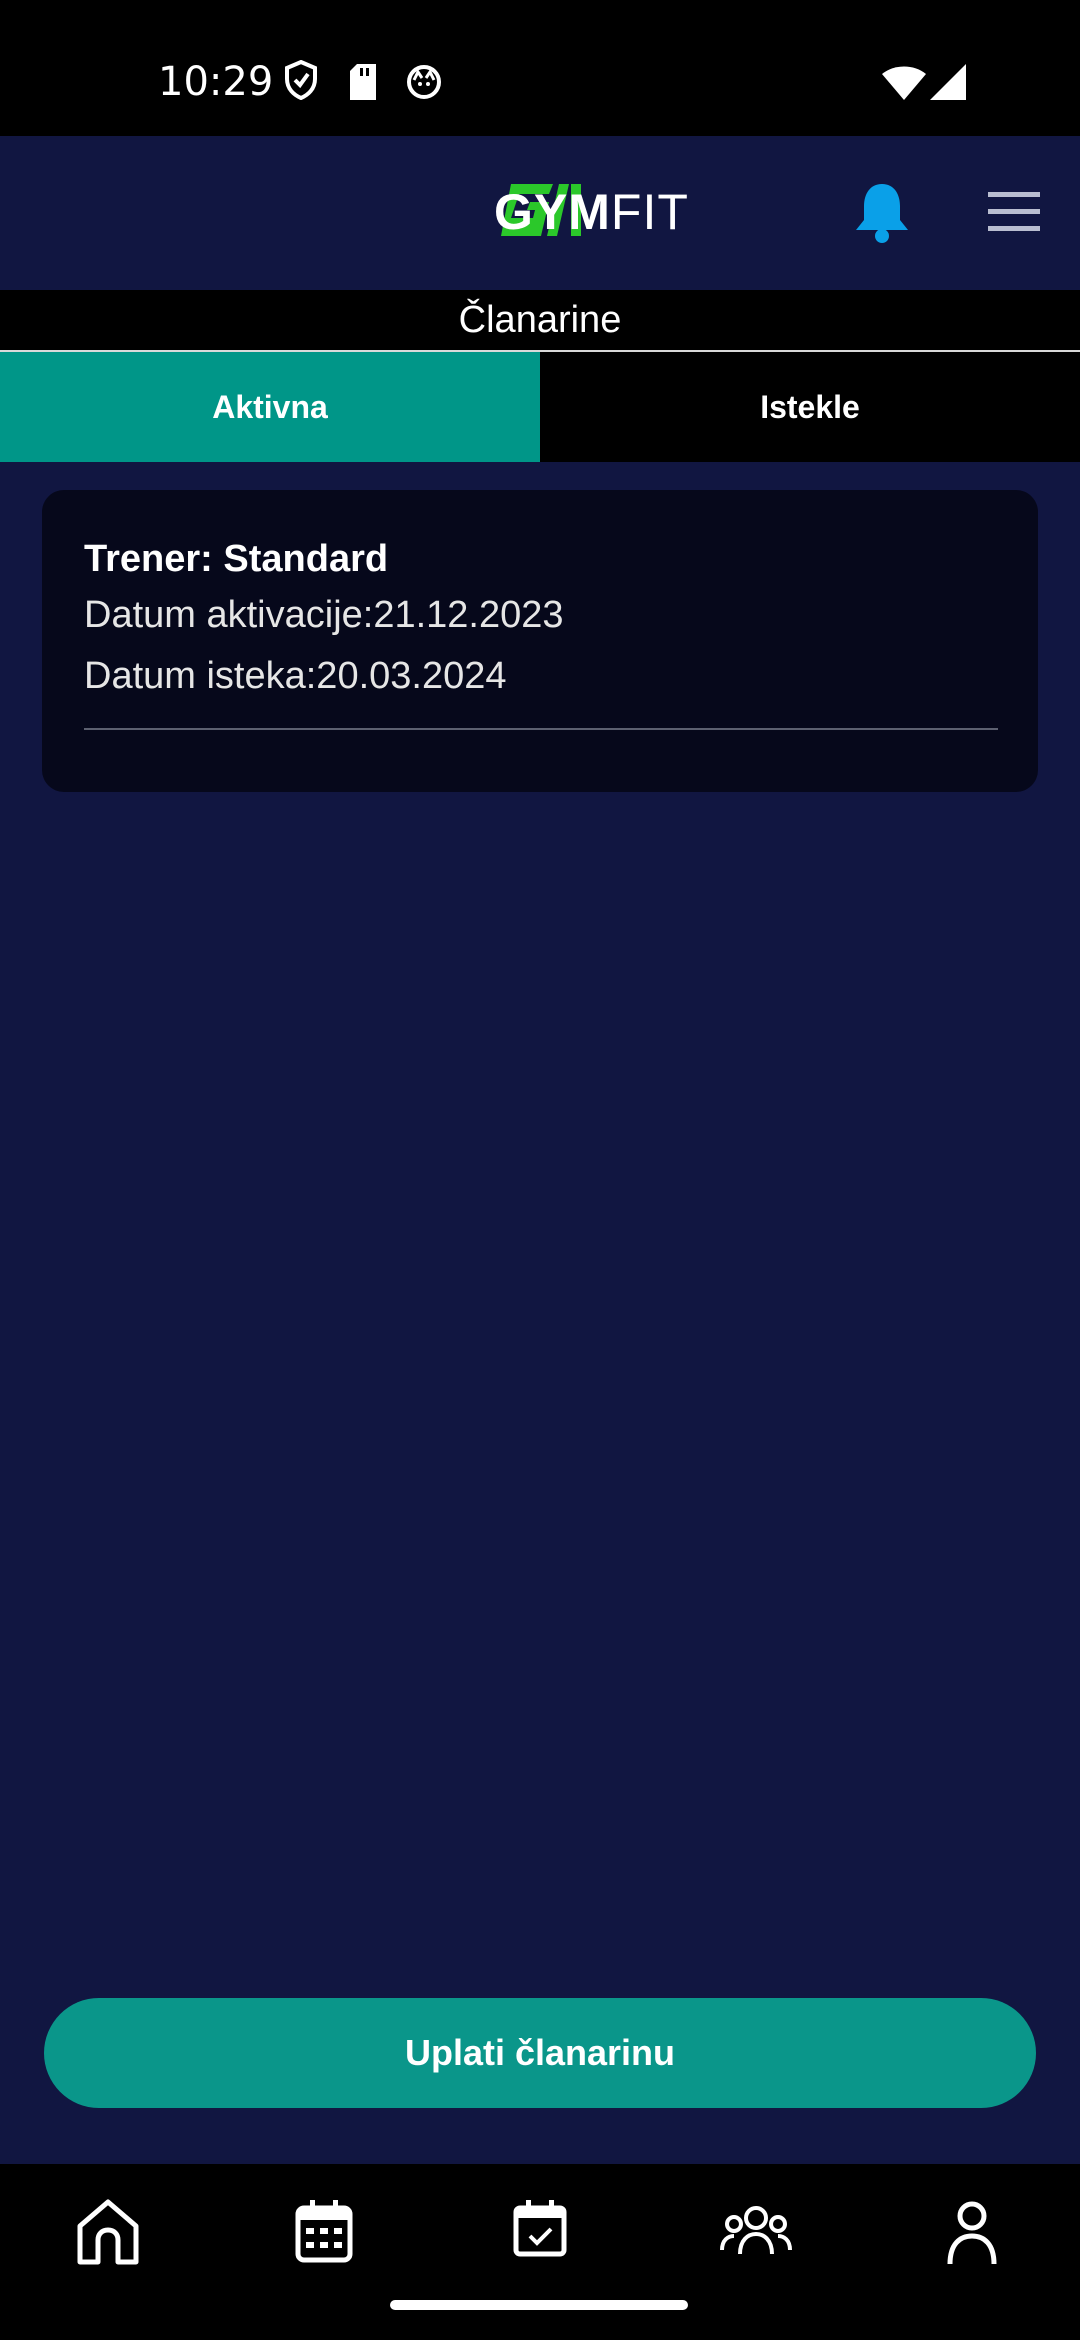 The height and width of the screenshot is (2340, 1080). I want to click on calendar-check-icon, so click(540, 2232).